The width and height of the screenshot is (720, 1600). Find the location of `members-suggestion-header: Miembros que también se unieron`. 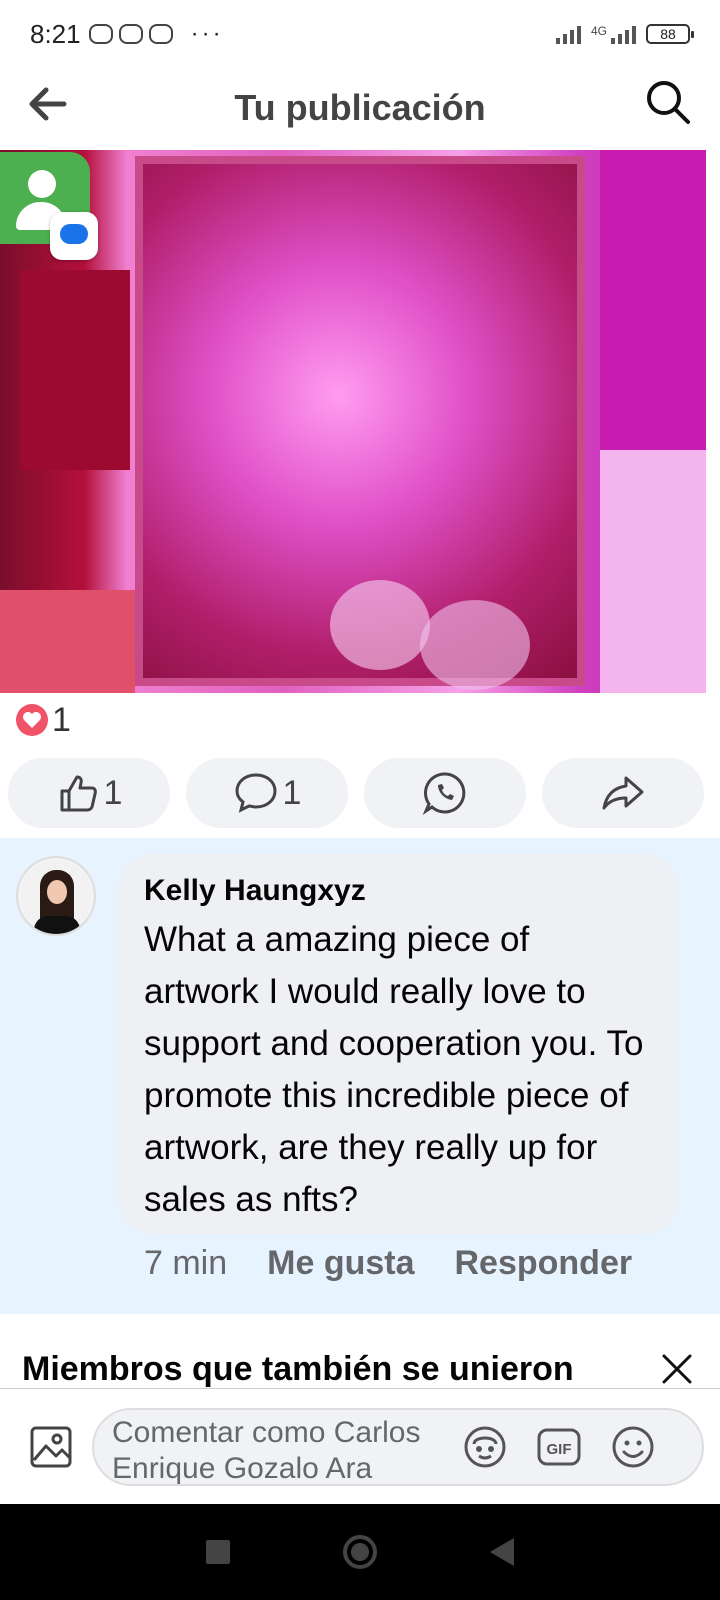

members-suggestion-header: Miembros que también se unieron is located at coordinates (360, 1351).